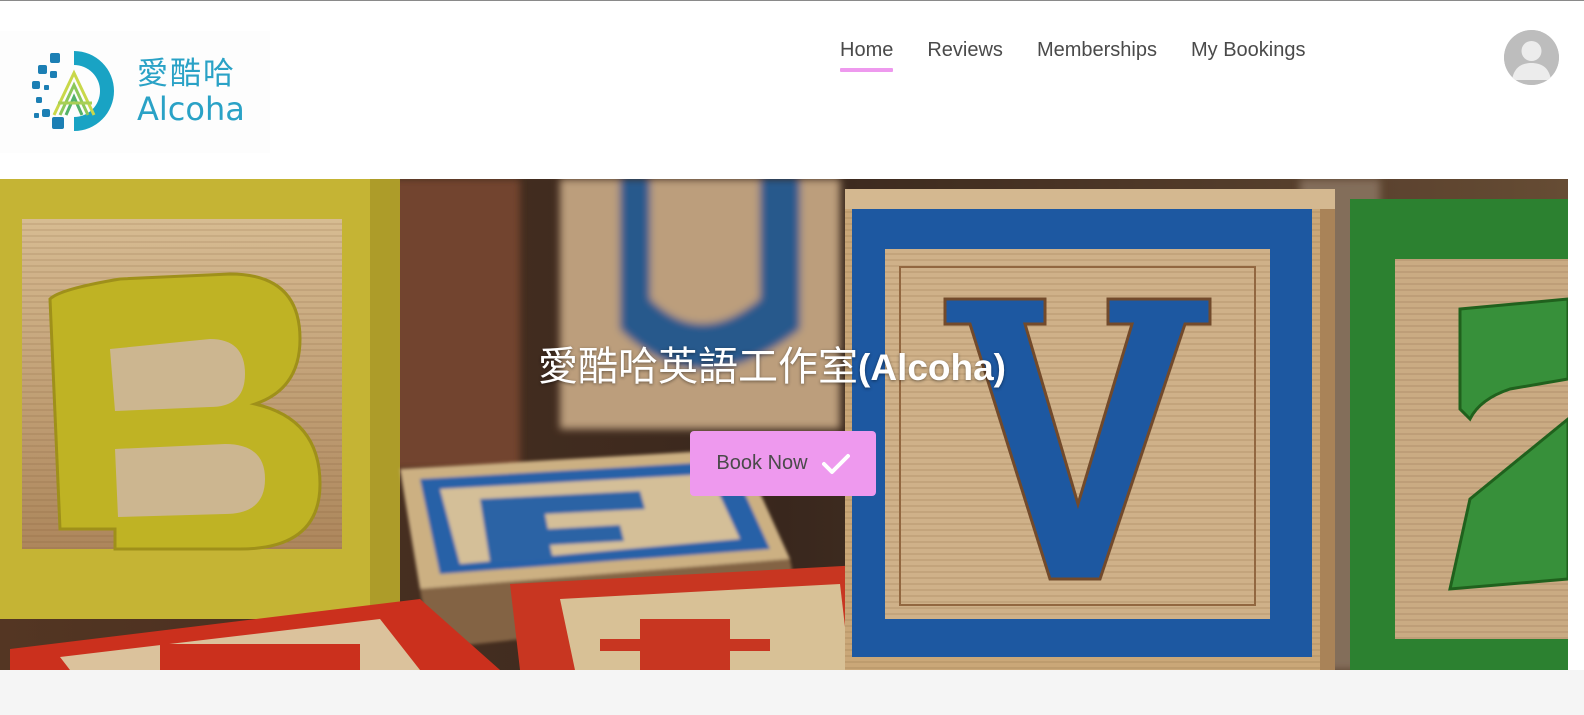 The image size is (1584, 715). I want to click on nav-memberships: Memberships, so click(1097, 54).